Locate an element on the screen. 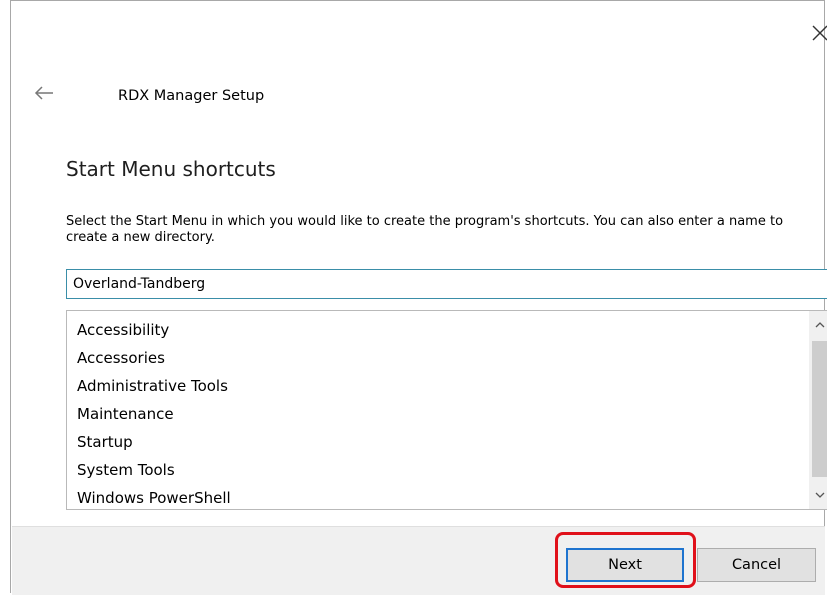  list-item-accessories: Accessories is located at coordinates (434, 358).